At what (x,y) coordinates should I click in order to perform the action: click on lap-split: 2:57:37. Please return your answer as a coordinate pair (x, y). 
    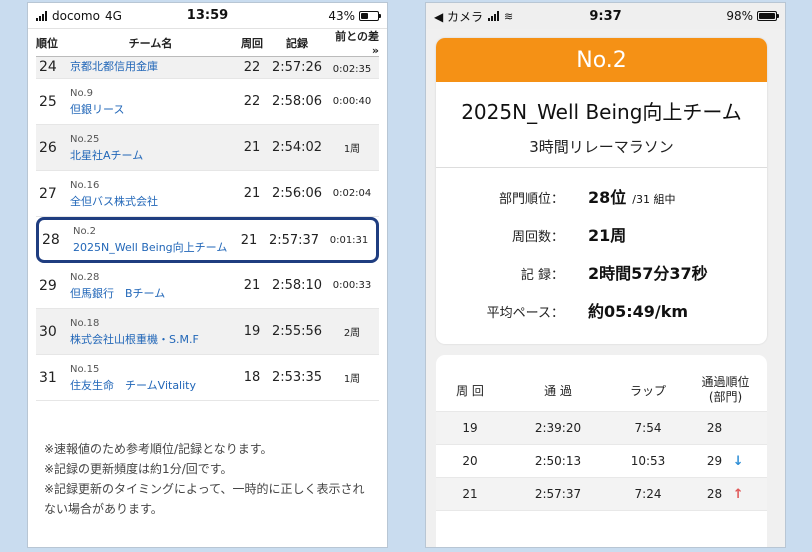
    Looking at the image, I should click on (558, 494).